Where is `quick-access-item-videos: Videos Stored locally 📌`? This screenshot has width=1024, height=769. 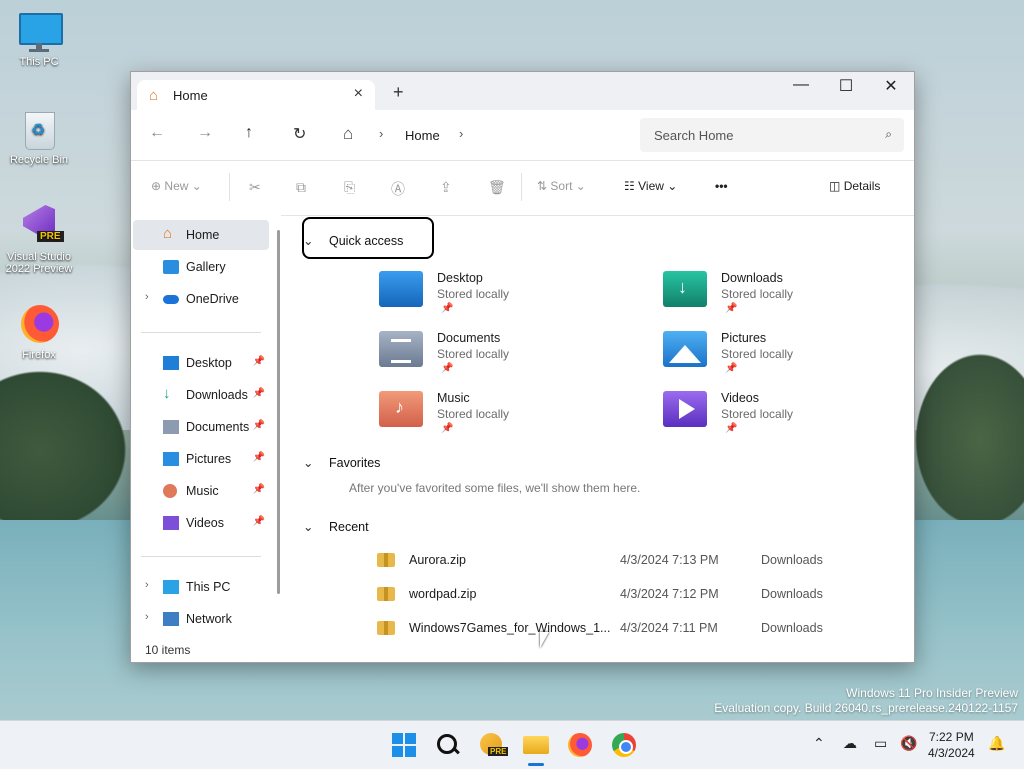 quick-access-item-videos: Videos Stored locally 📌 is located at coordinates (783, 421).